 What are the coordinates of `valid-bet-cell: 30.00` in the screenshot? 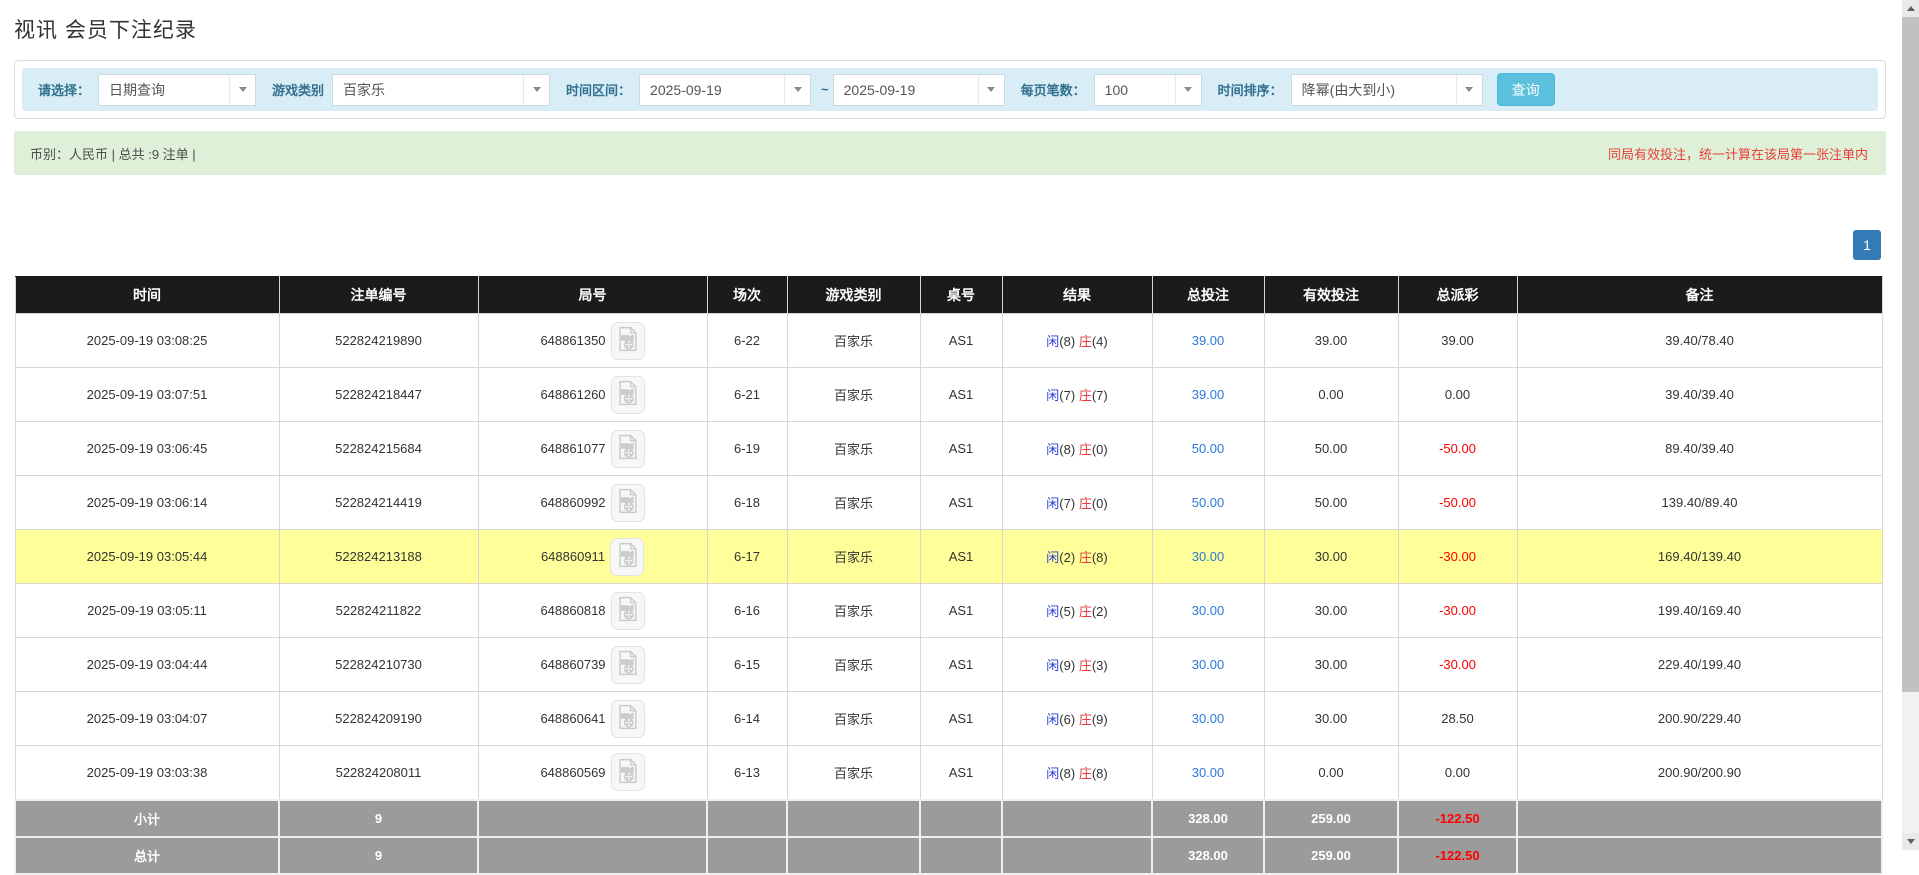 It's located at (1331, 556).